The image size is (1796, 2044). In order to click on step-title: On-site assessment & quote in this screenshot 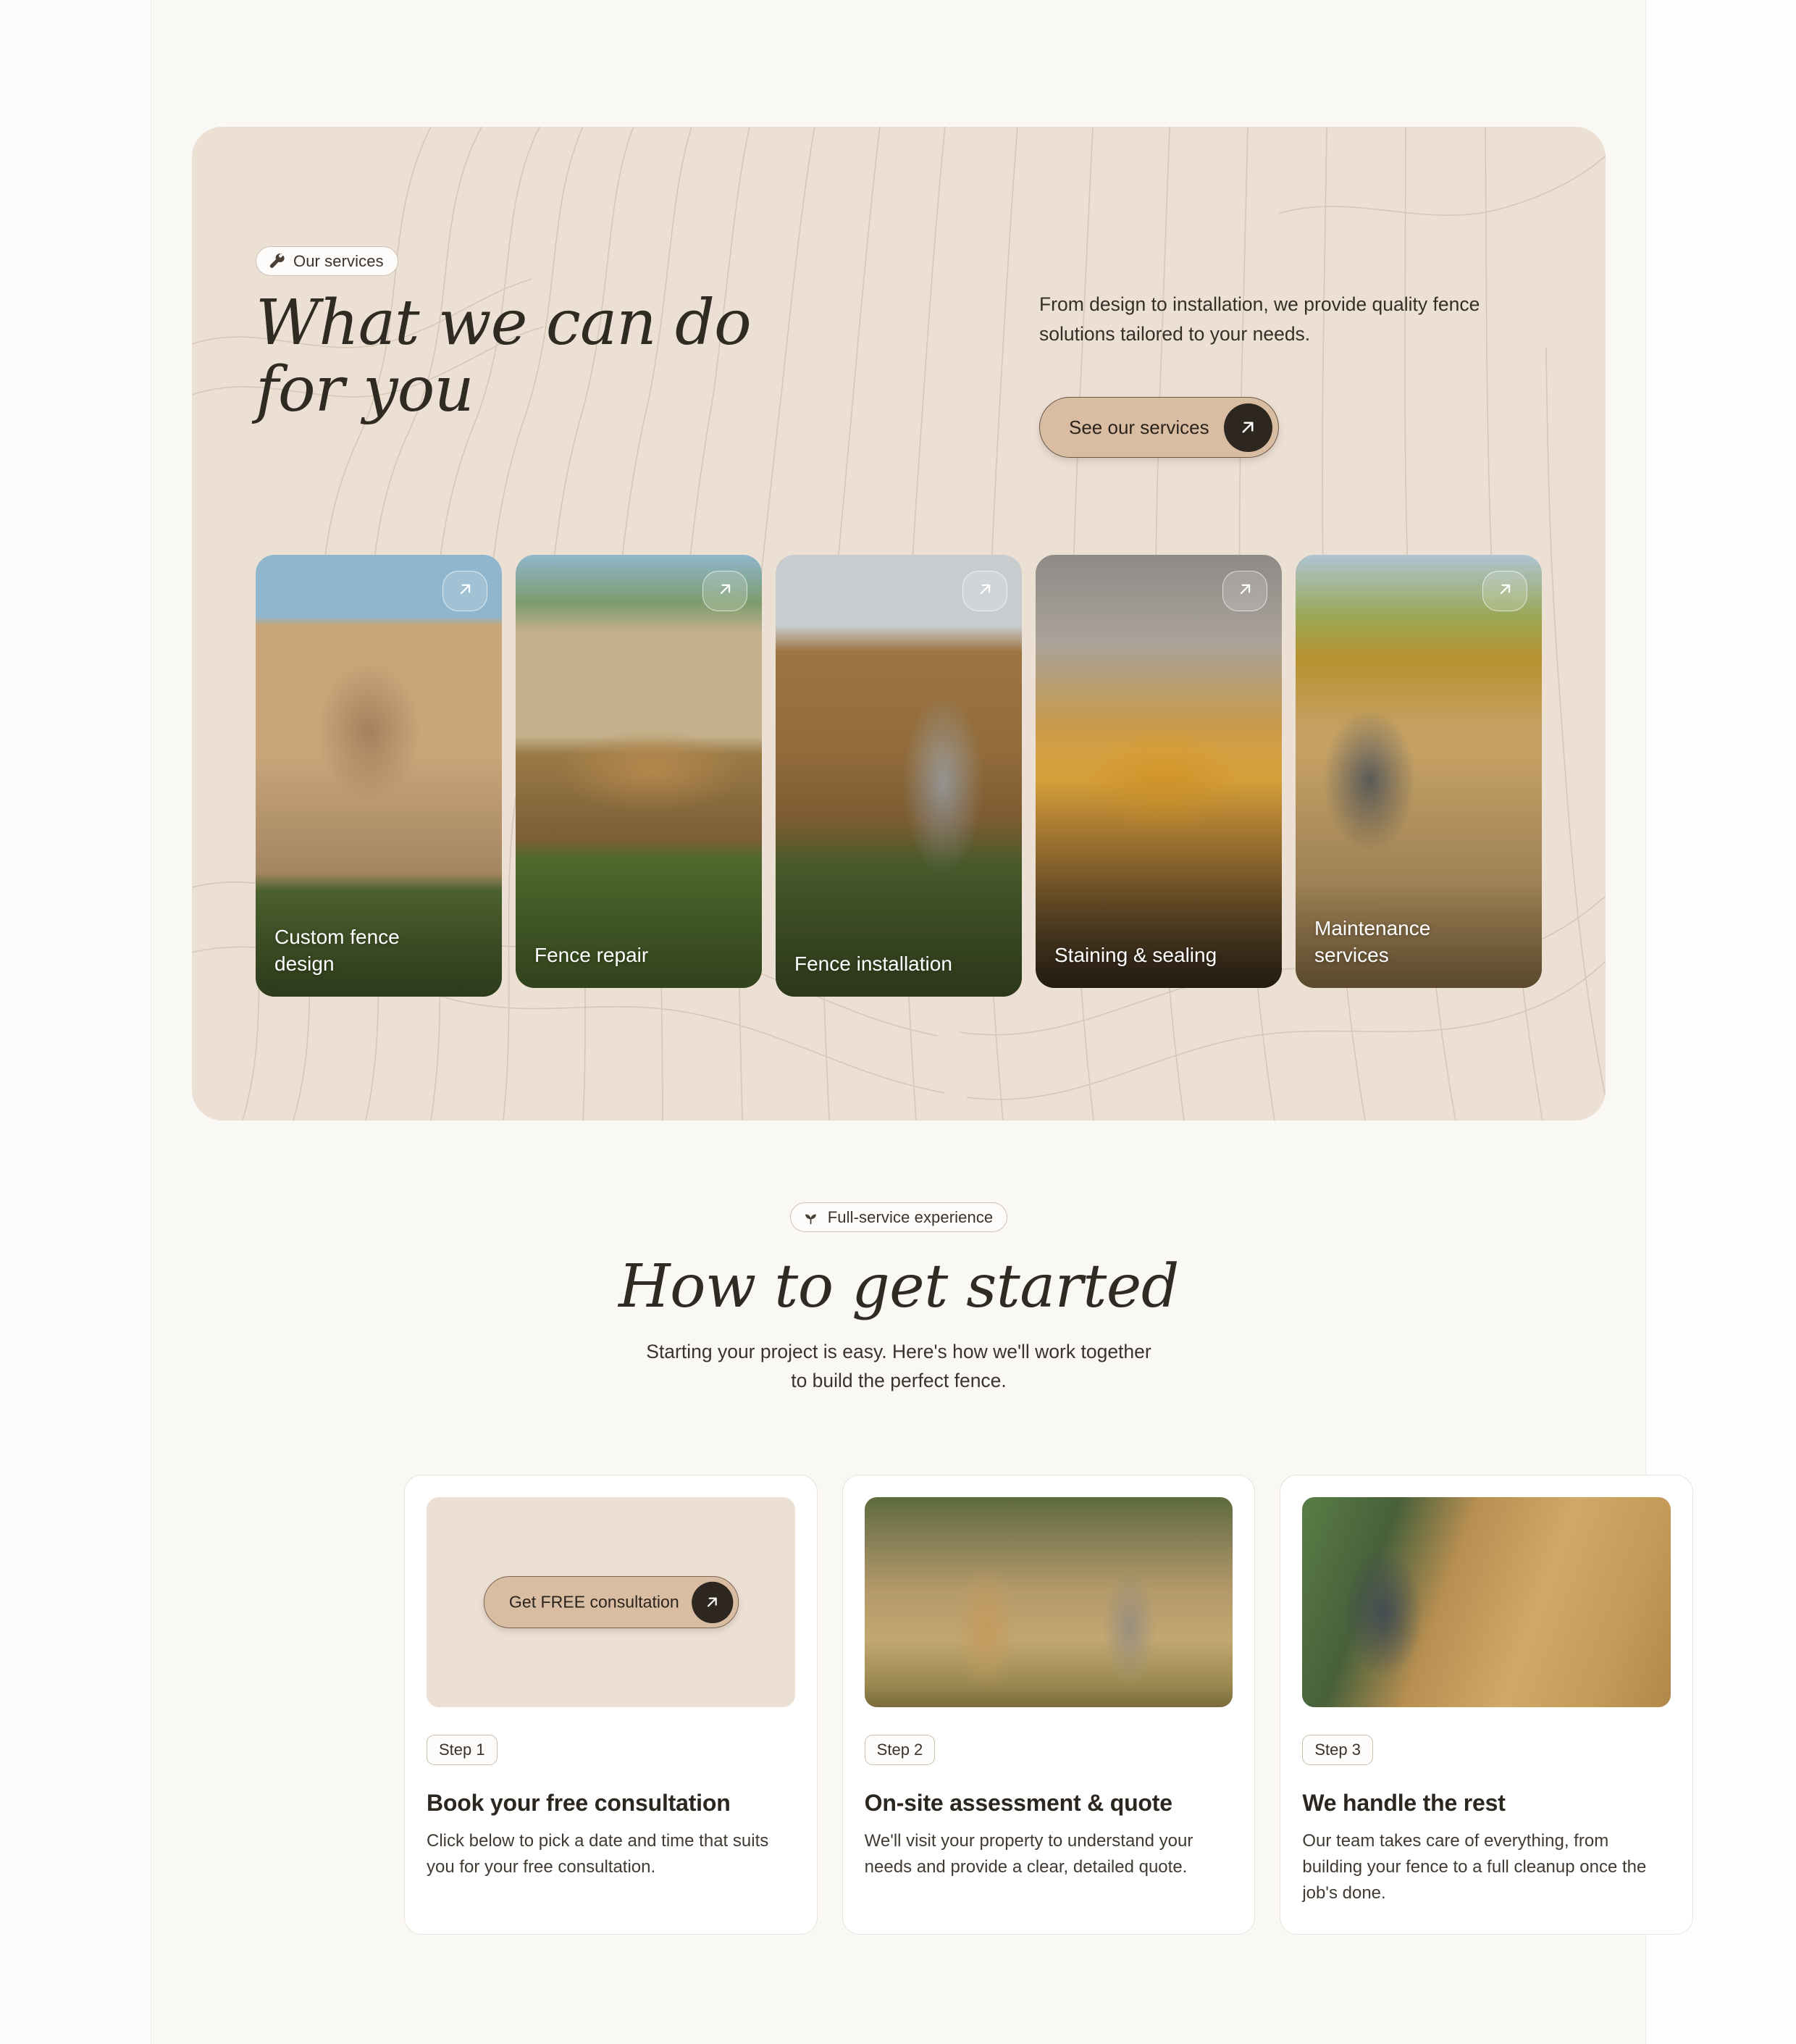, I will do `click(1018, 1803)`.